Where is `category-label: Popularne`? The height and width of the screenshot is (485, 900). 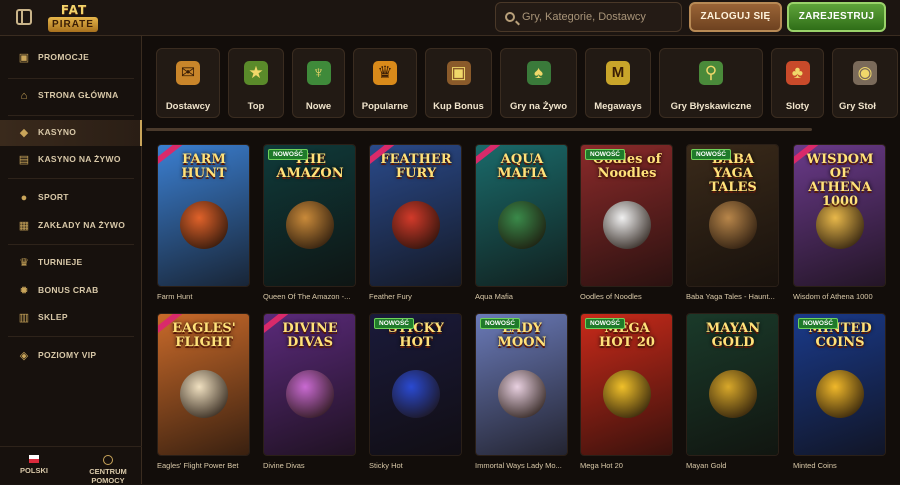 category-label: Popularne is located at coordinates (385, 106).